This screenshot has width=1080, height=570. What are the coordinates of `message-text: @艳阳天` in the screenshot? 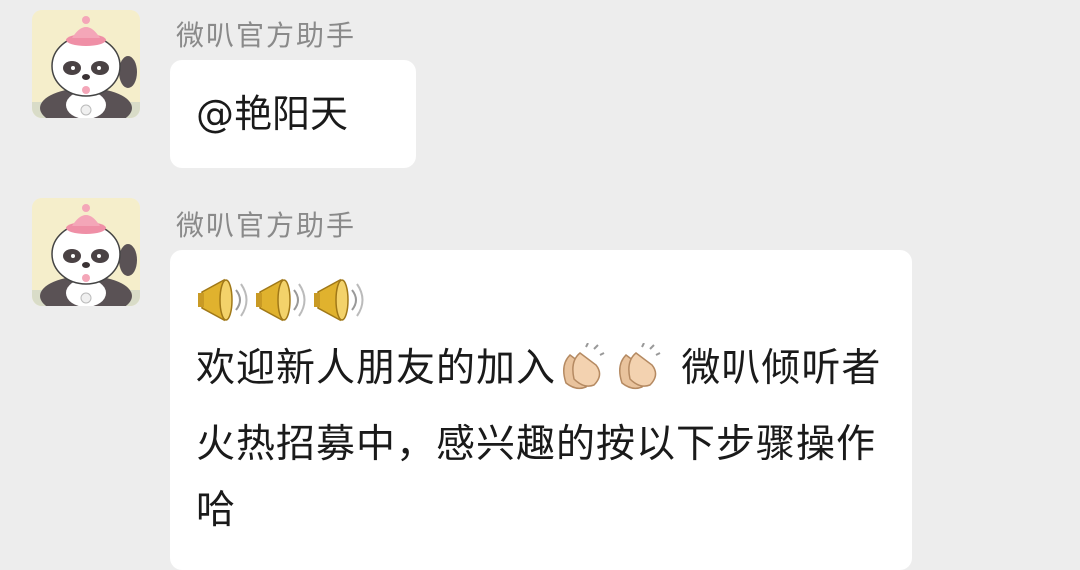 It's located at (272, 114).